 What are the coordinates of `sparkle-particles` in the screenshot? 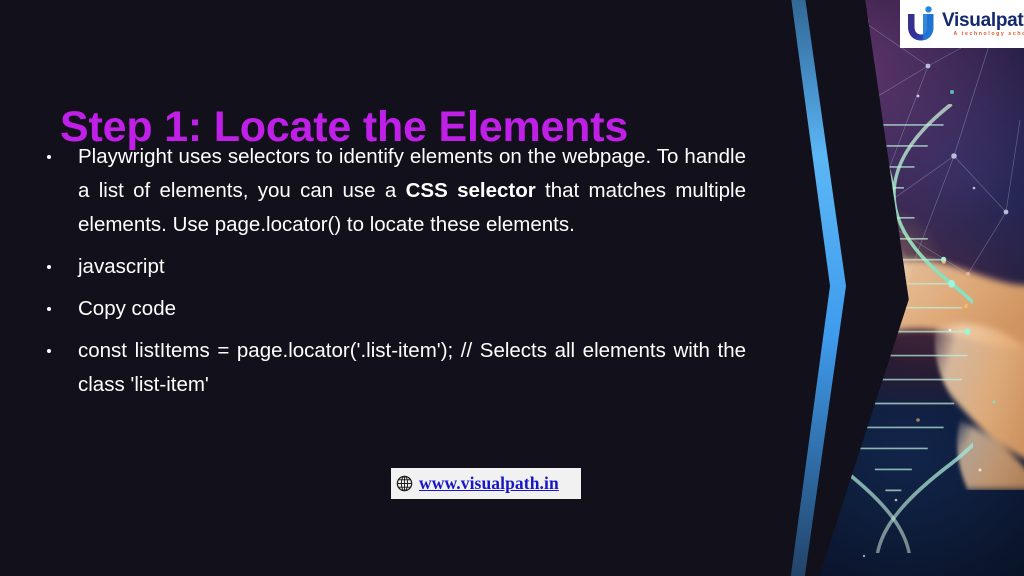 It's located at (910, 324).